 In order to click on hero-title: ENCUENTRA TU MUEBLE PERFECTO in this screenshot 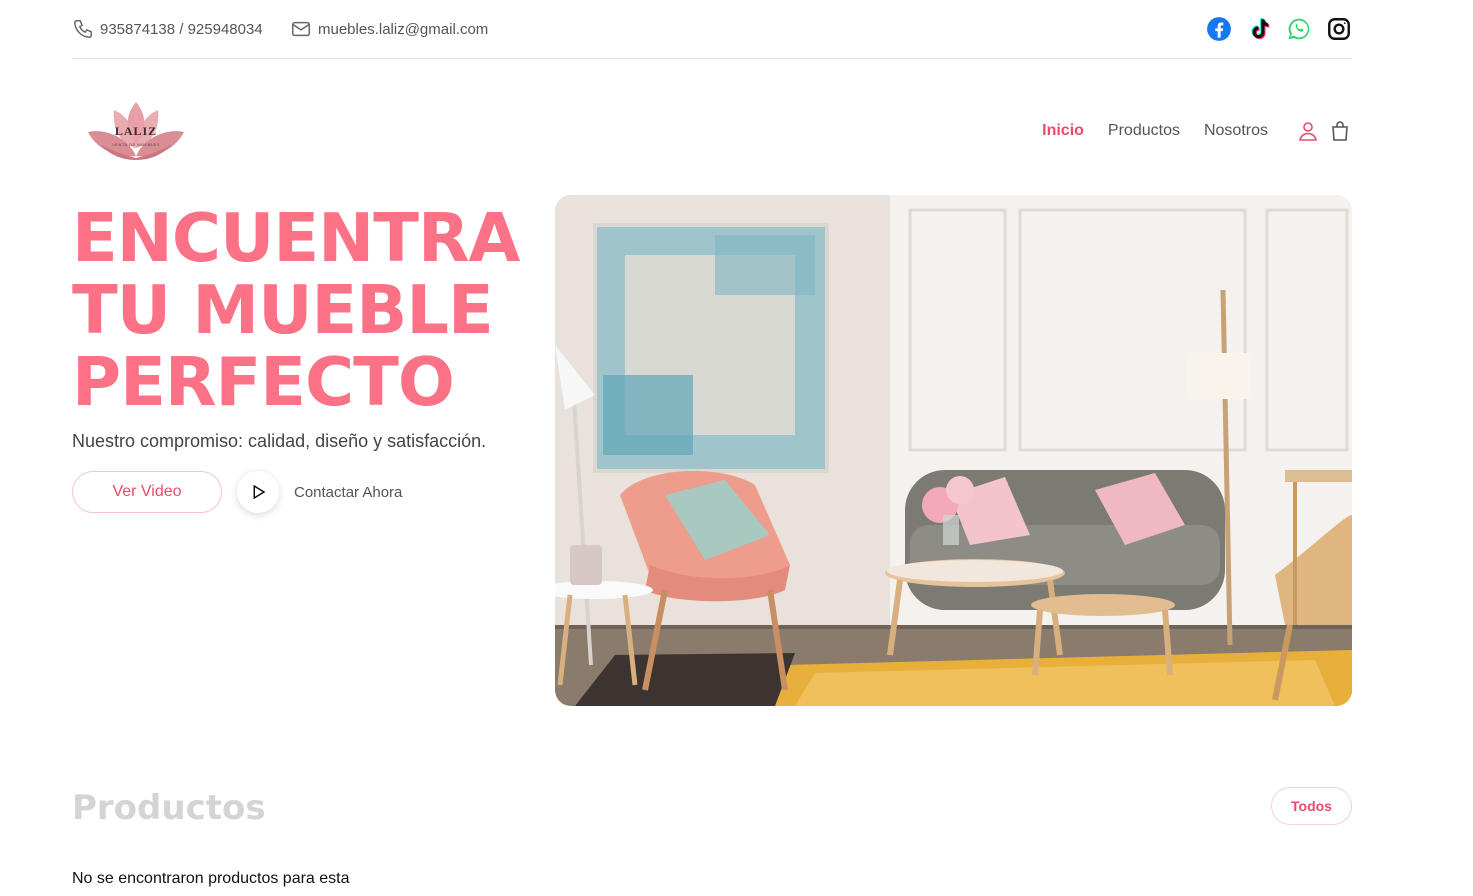, I will do `click(307, 310)`.